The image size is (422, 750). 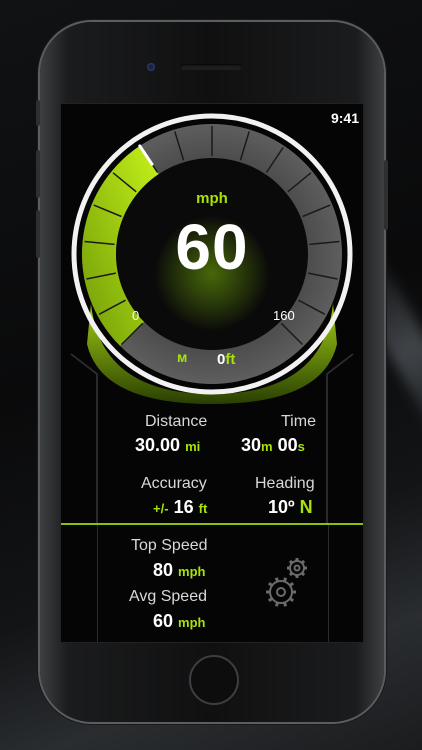 What do you see at coordinates (340, 438) in the screenshot?
I see `frame-right` at bounding box center [340, 438].